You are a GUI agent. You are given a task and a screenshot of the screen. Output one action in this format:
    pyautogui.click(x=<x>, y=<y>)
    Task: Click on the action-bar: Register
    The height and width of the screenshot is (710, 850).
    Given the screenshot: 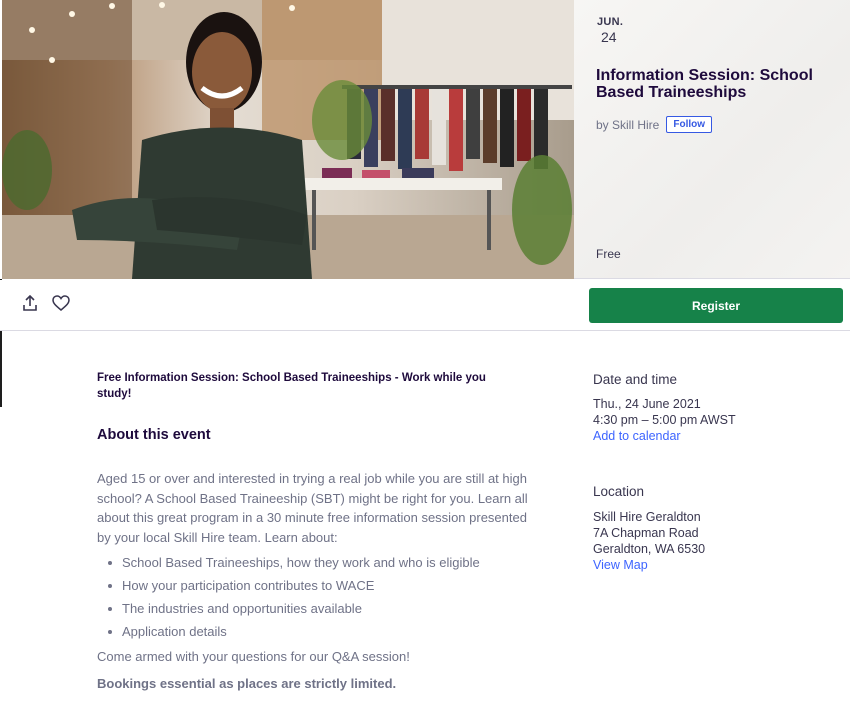 What is the action you would take?
    pyautogui.click(x=425, y=305)
    